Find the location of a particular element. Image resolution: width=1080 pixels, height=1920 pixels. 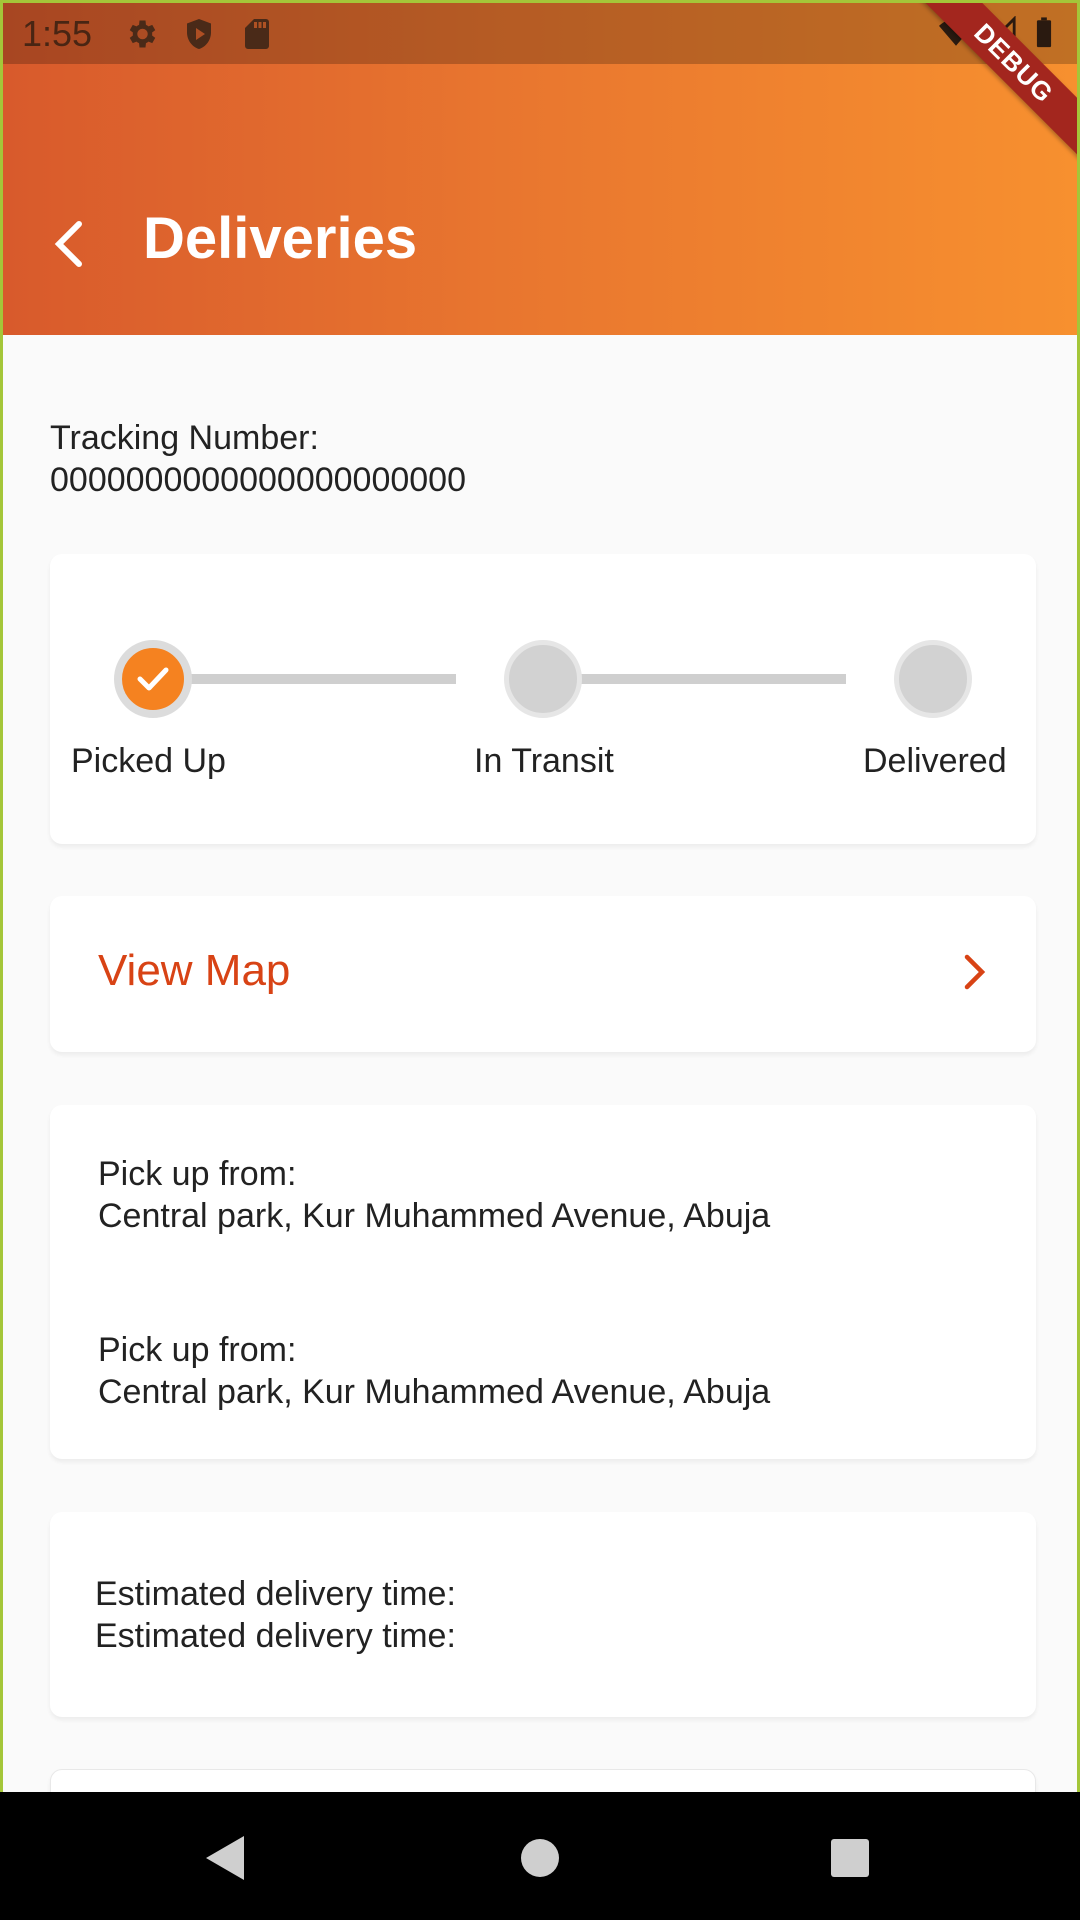

check-icon is located at coordinates (153, 679).